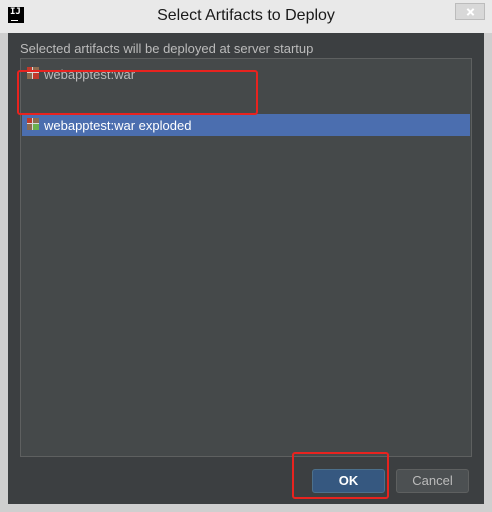 The image size is (492, 512). I want to click on cancel-button: Cancel, so click(432, 481).